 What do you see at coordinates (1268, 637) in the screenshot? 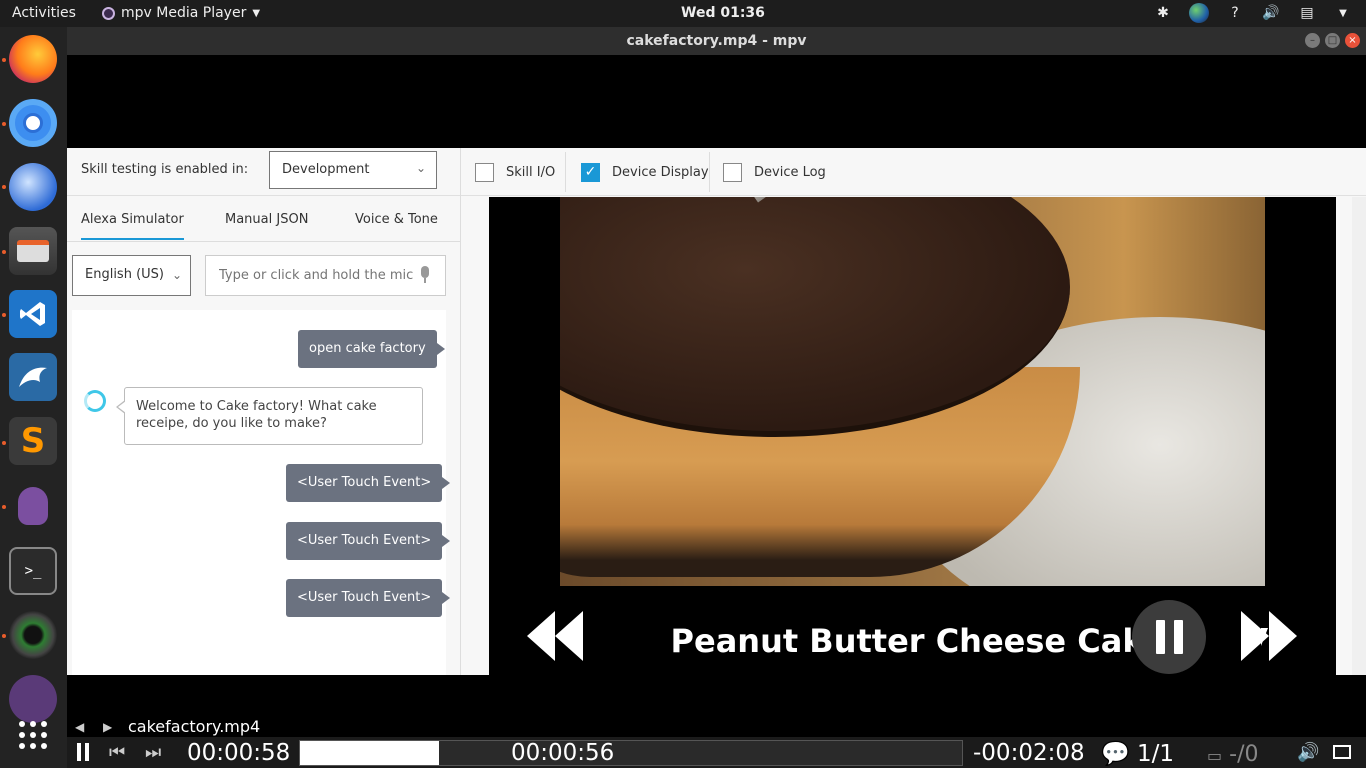
I see `mouse-cursor-icon` at bounding box center [1268, 637].